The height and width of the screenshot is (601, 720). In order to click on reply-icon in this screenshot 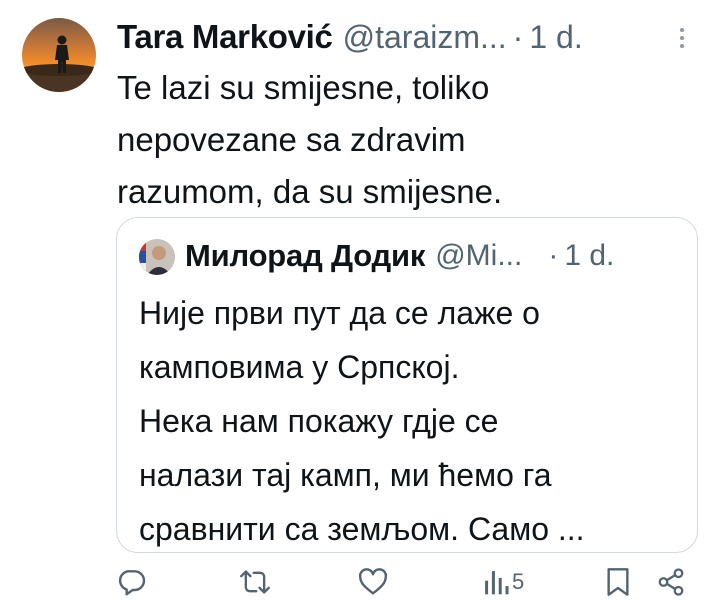, I will do `click(132, 583)`.